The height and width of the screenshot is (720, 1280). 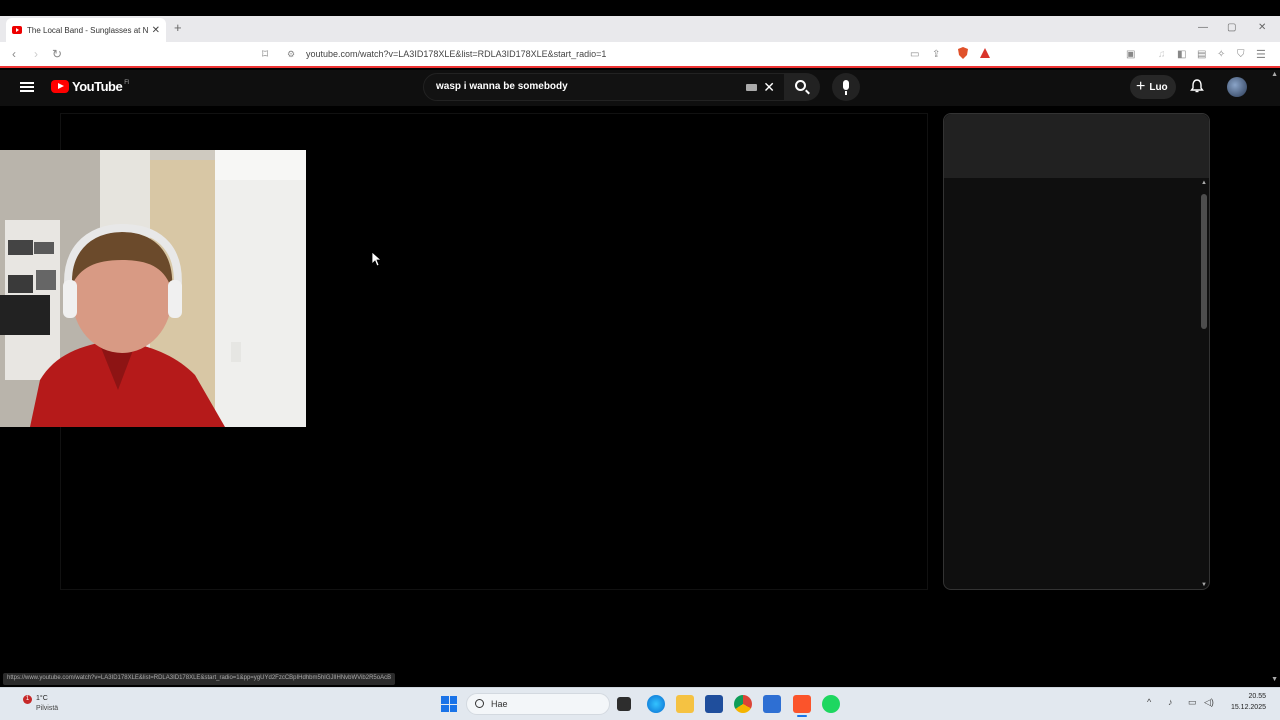 What do you see at coordinates (963, 53) in the screenshot?
I see `brave-shield-icon` at bounding box center [963, 53].